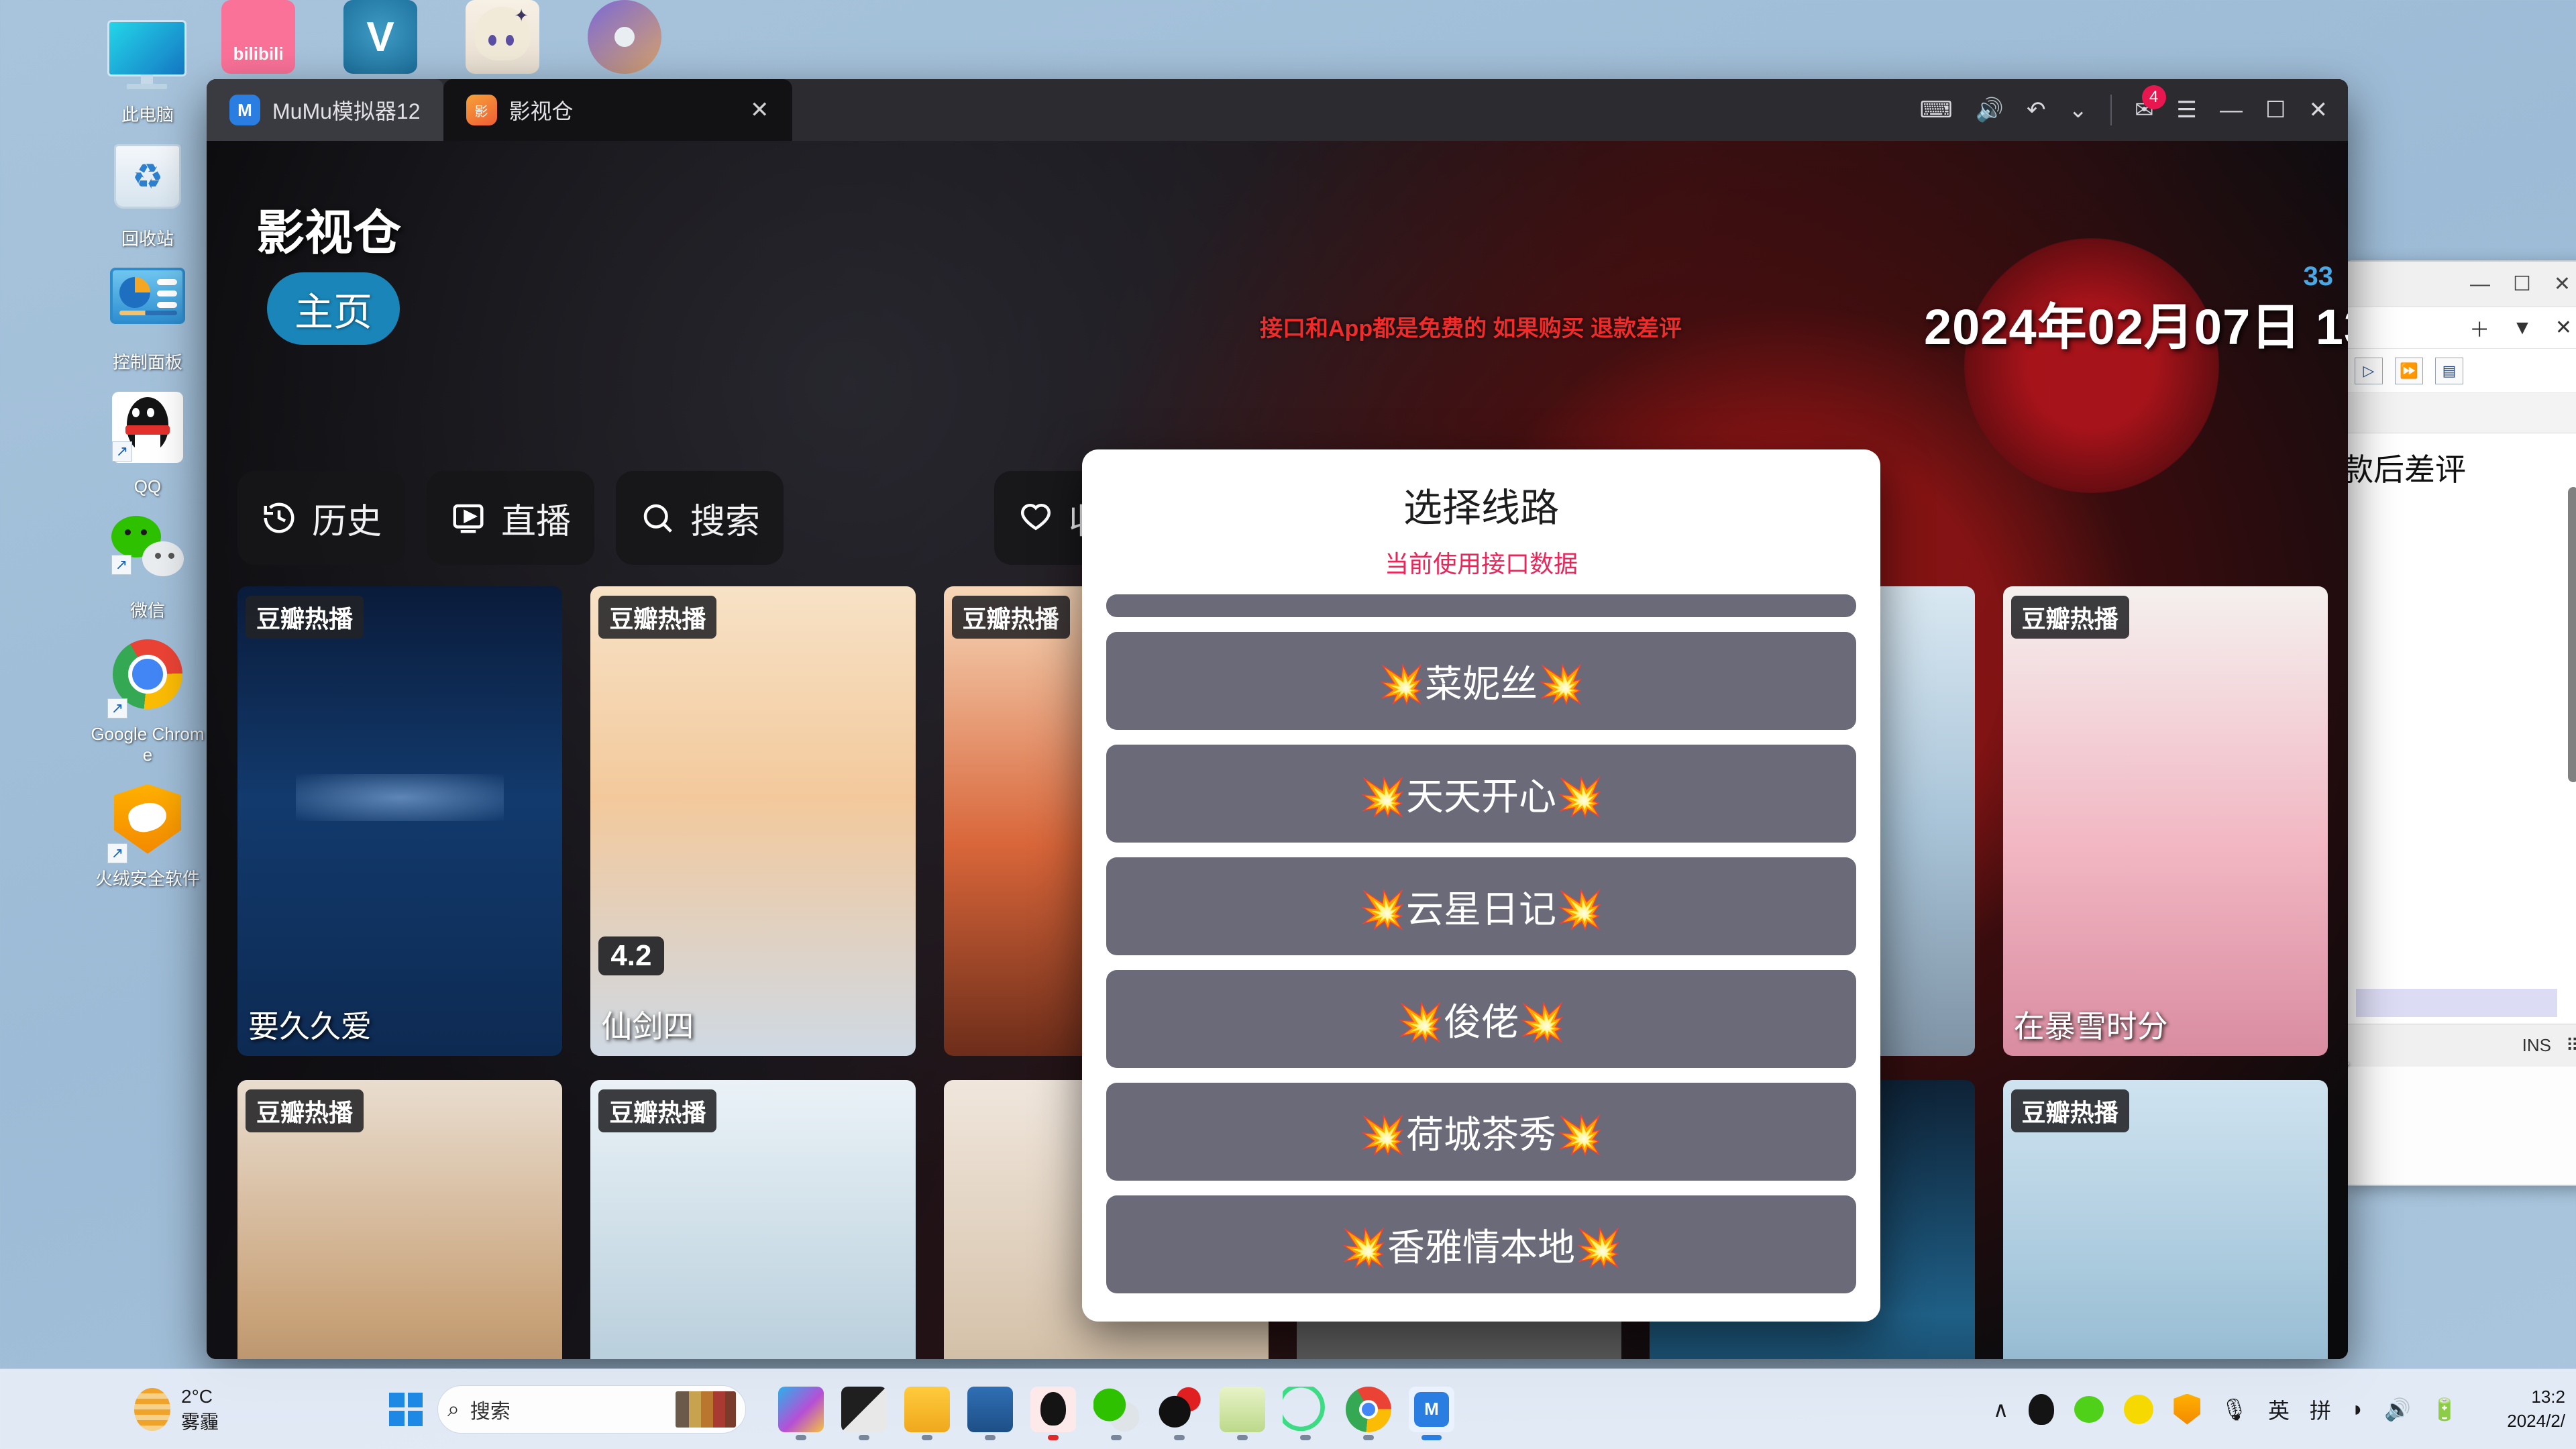 The height and width of the screenshot is (1449, 2576). I want to click on mumu-icon: M, so click(244, 110).